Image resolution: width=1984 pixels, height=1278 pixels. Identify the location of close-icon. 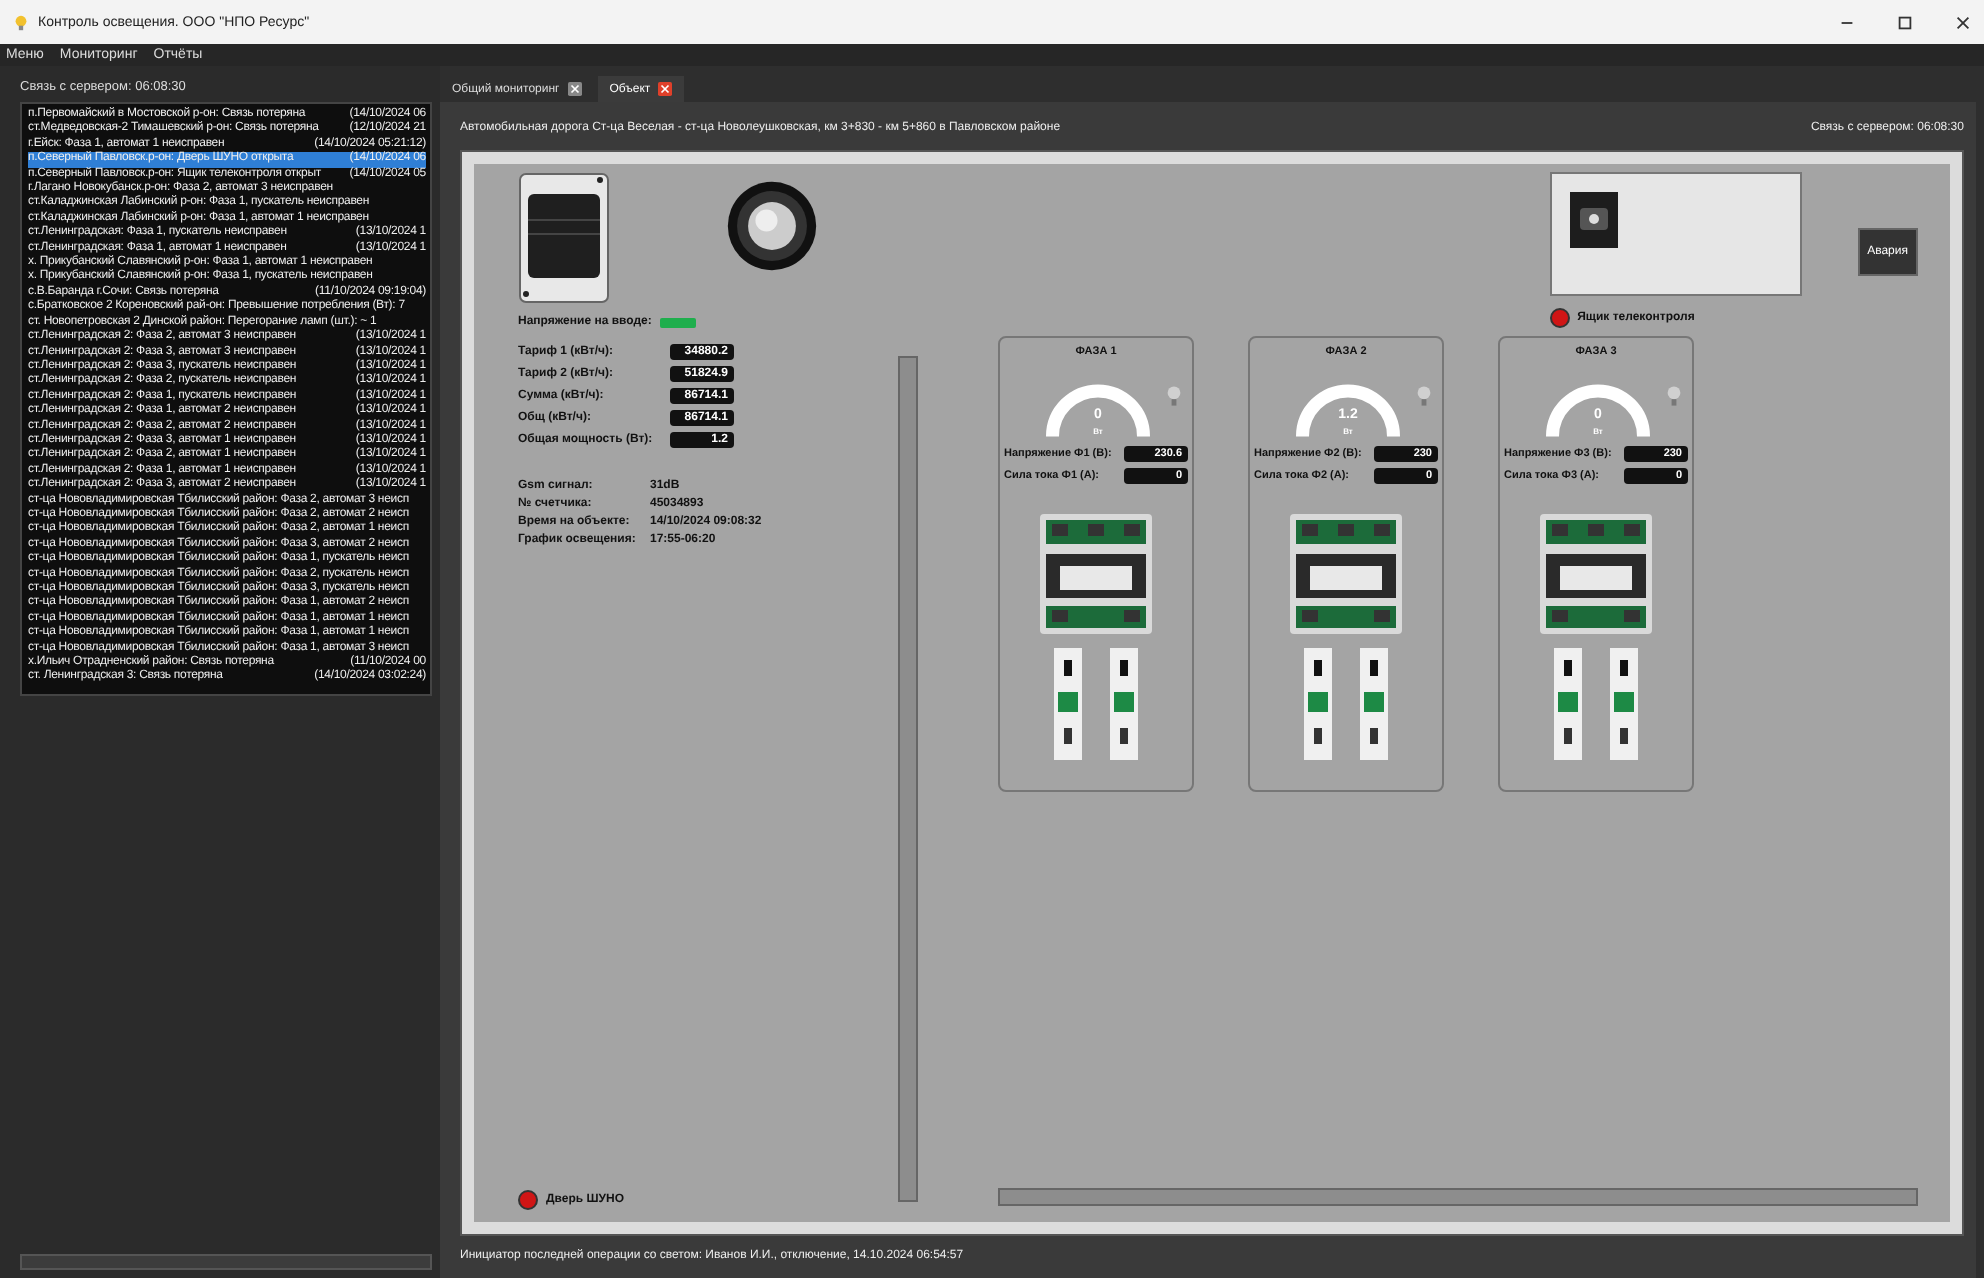
(1963, 22).